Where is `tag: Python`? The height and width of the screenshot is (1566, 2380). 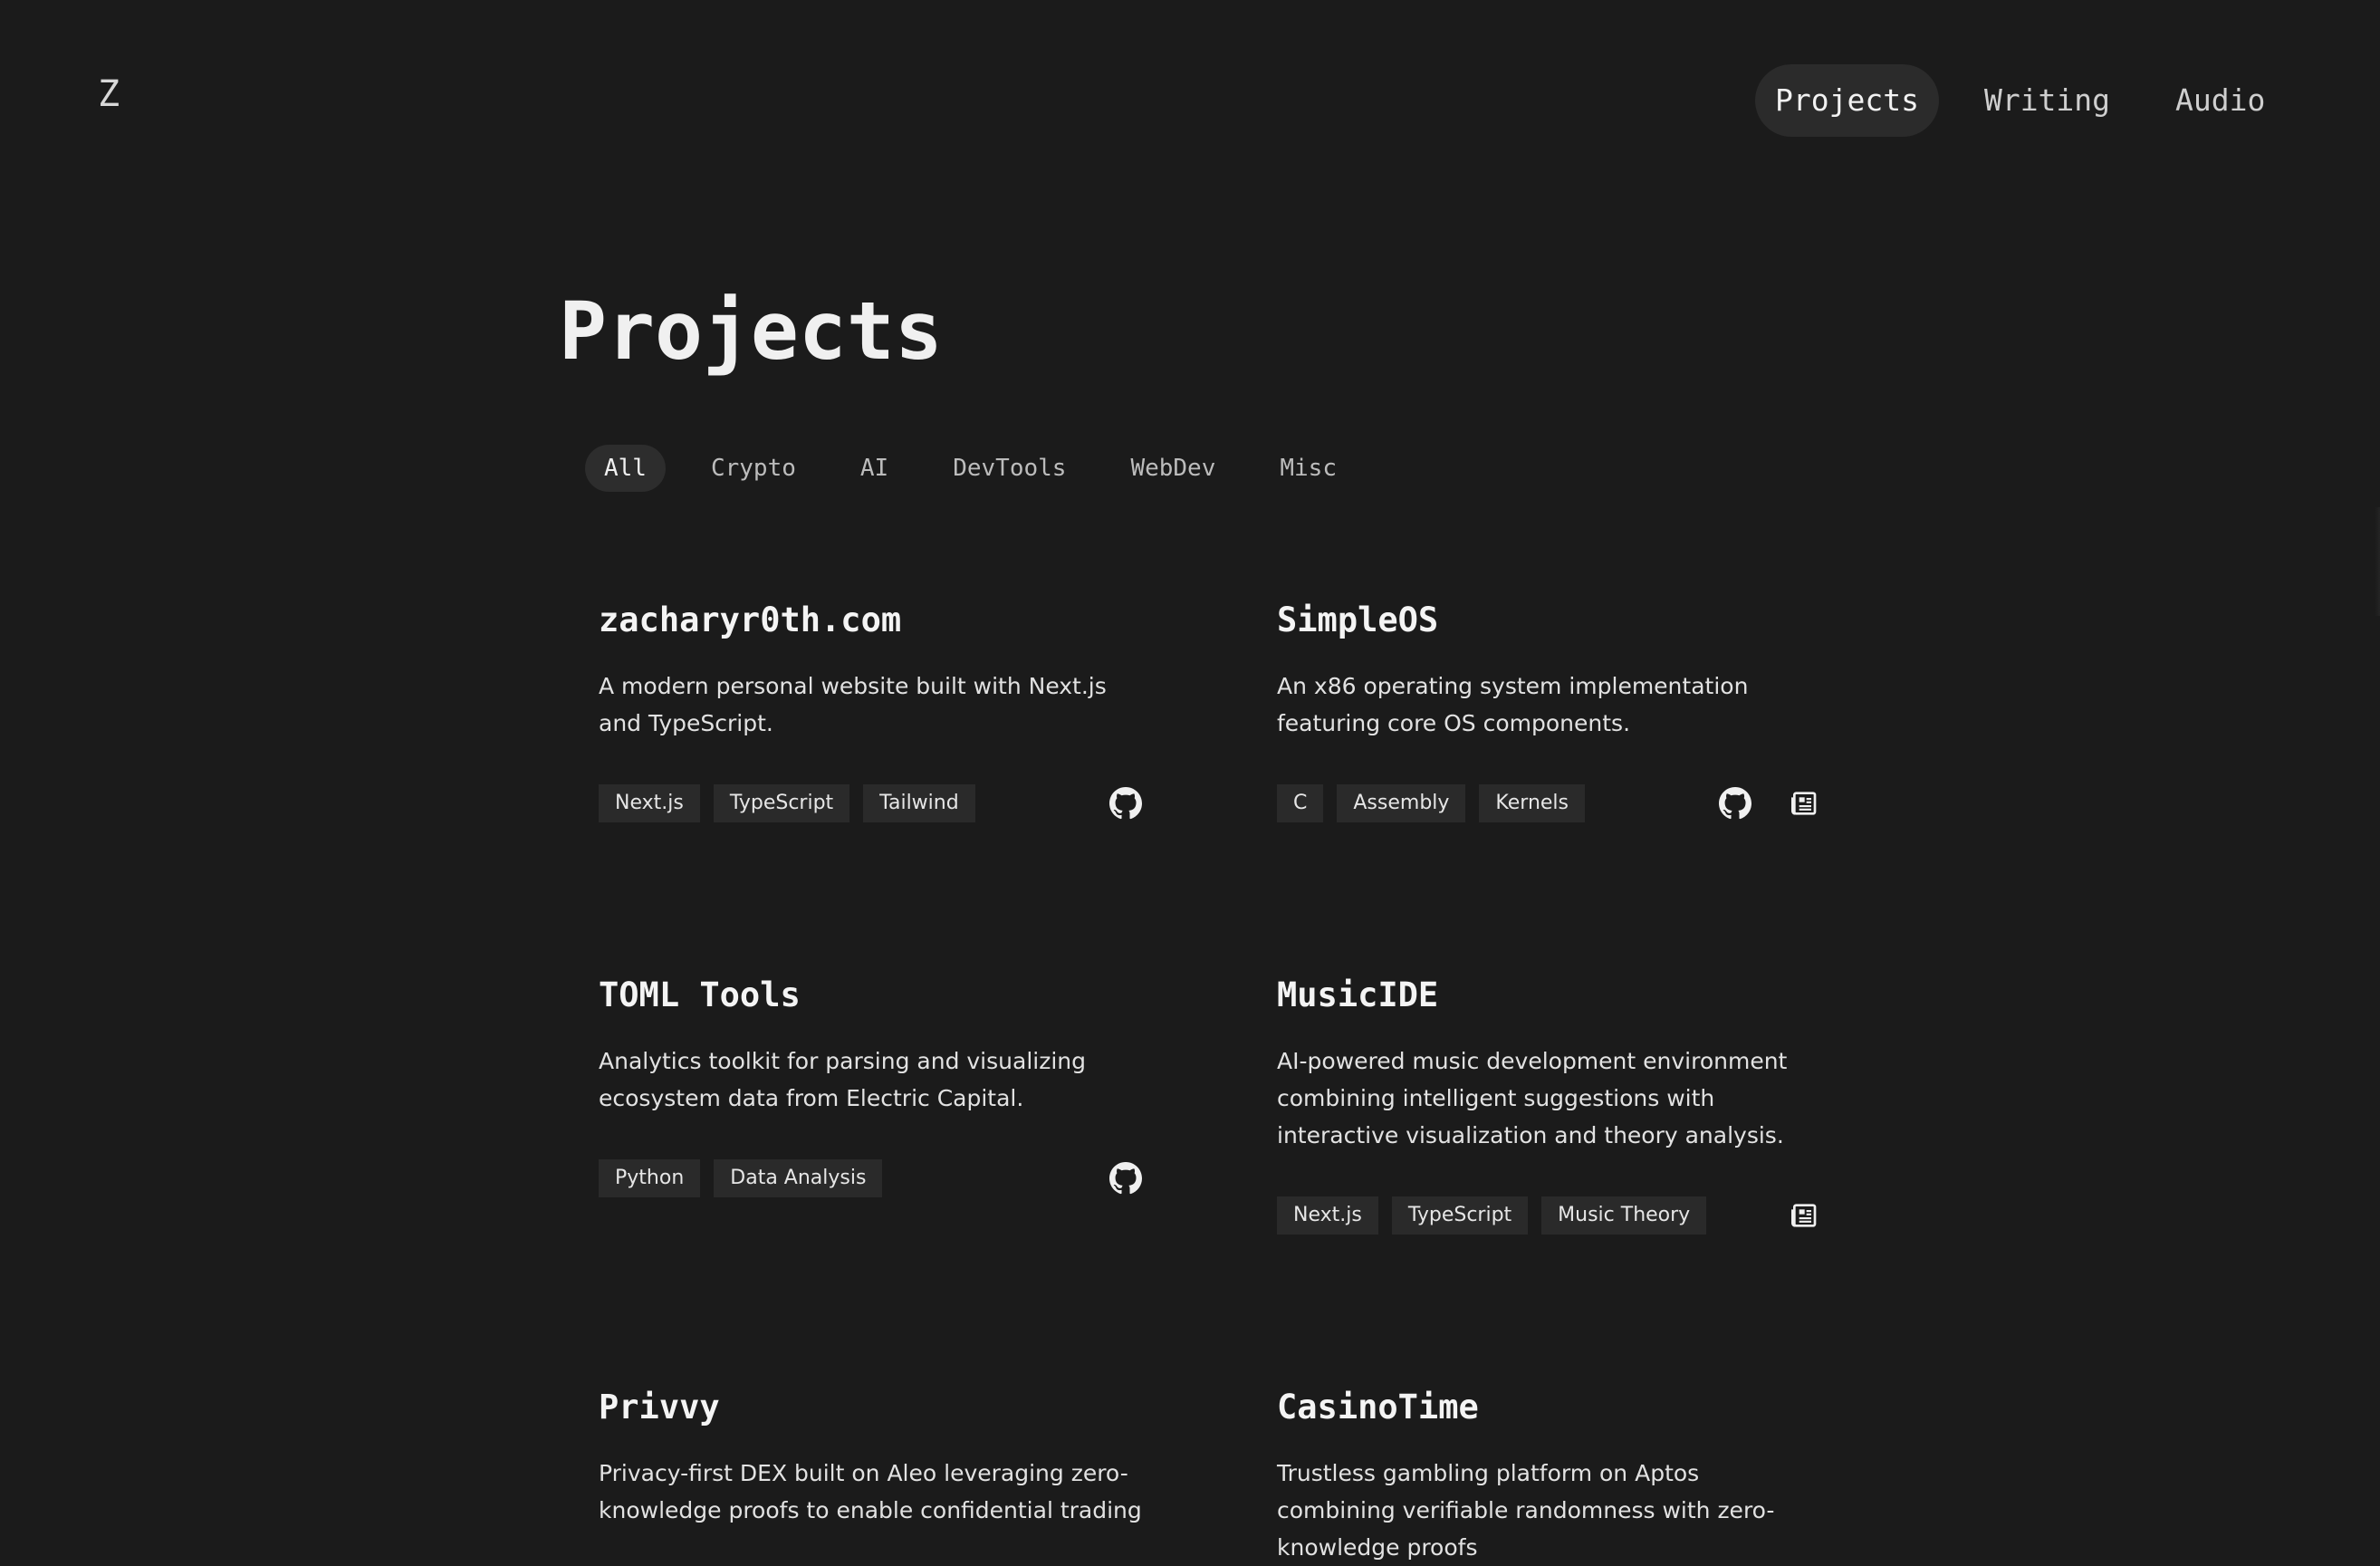
tag: Python is located at coordinates (650, 1178).